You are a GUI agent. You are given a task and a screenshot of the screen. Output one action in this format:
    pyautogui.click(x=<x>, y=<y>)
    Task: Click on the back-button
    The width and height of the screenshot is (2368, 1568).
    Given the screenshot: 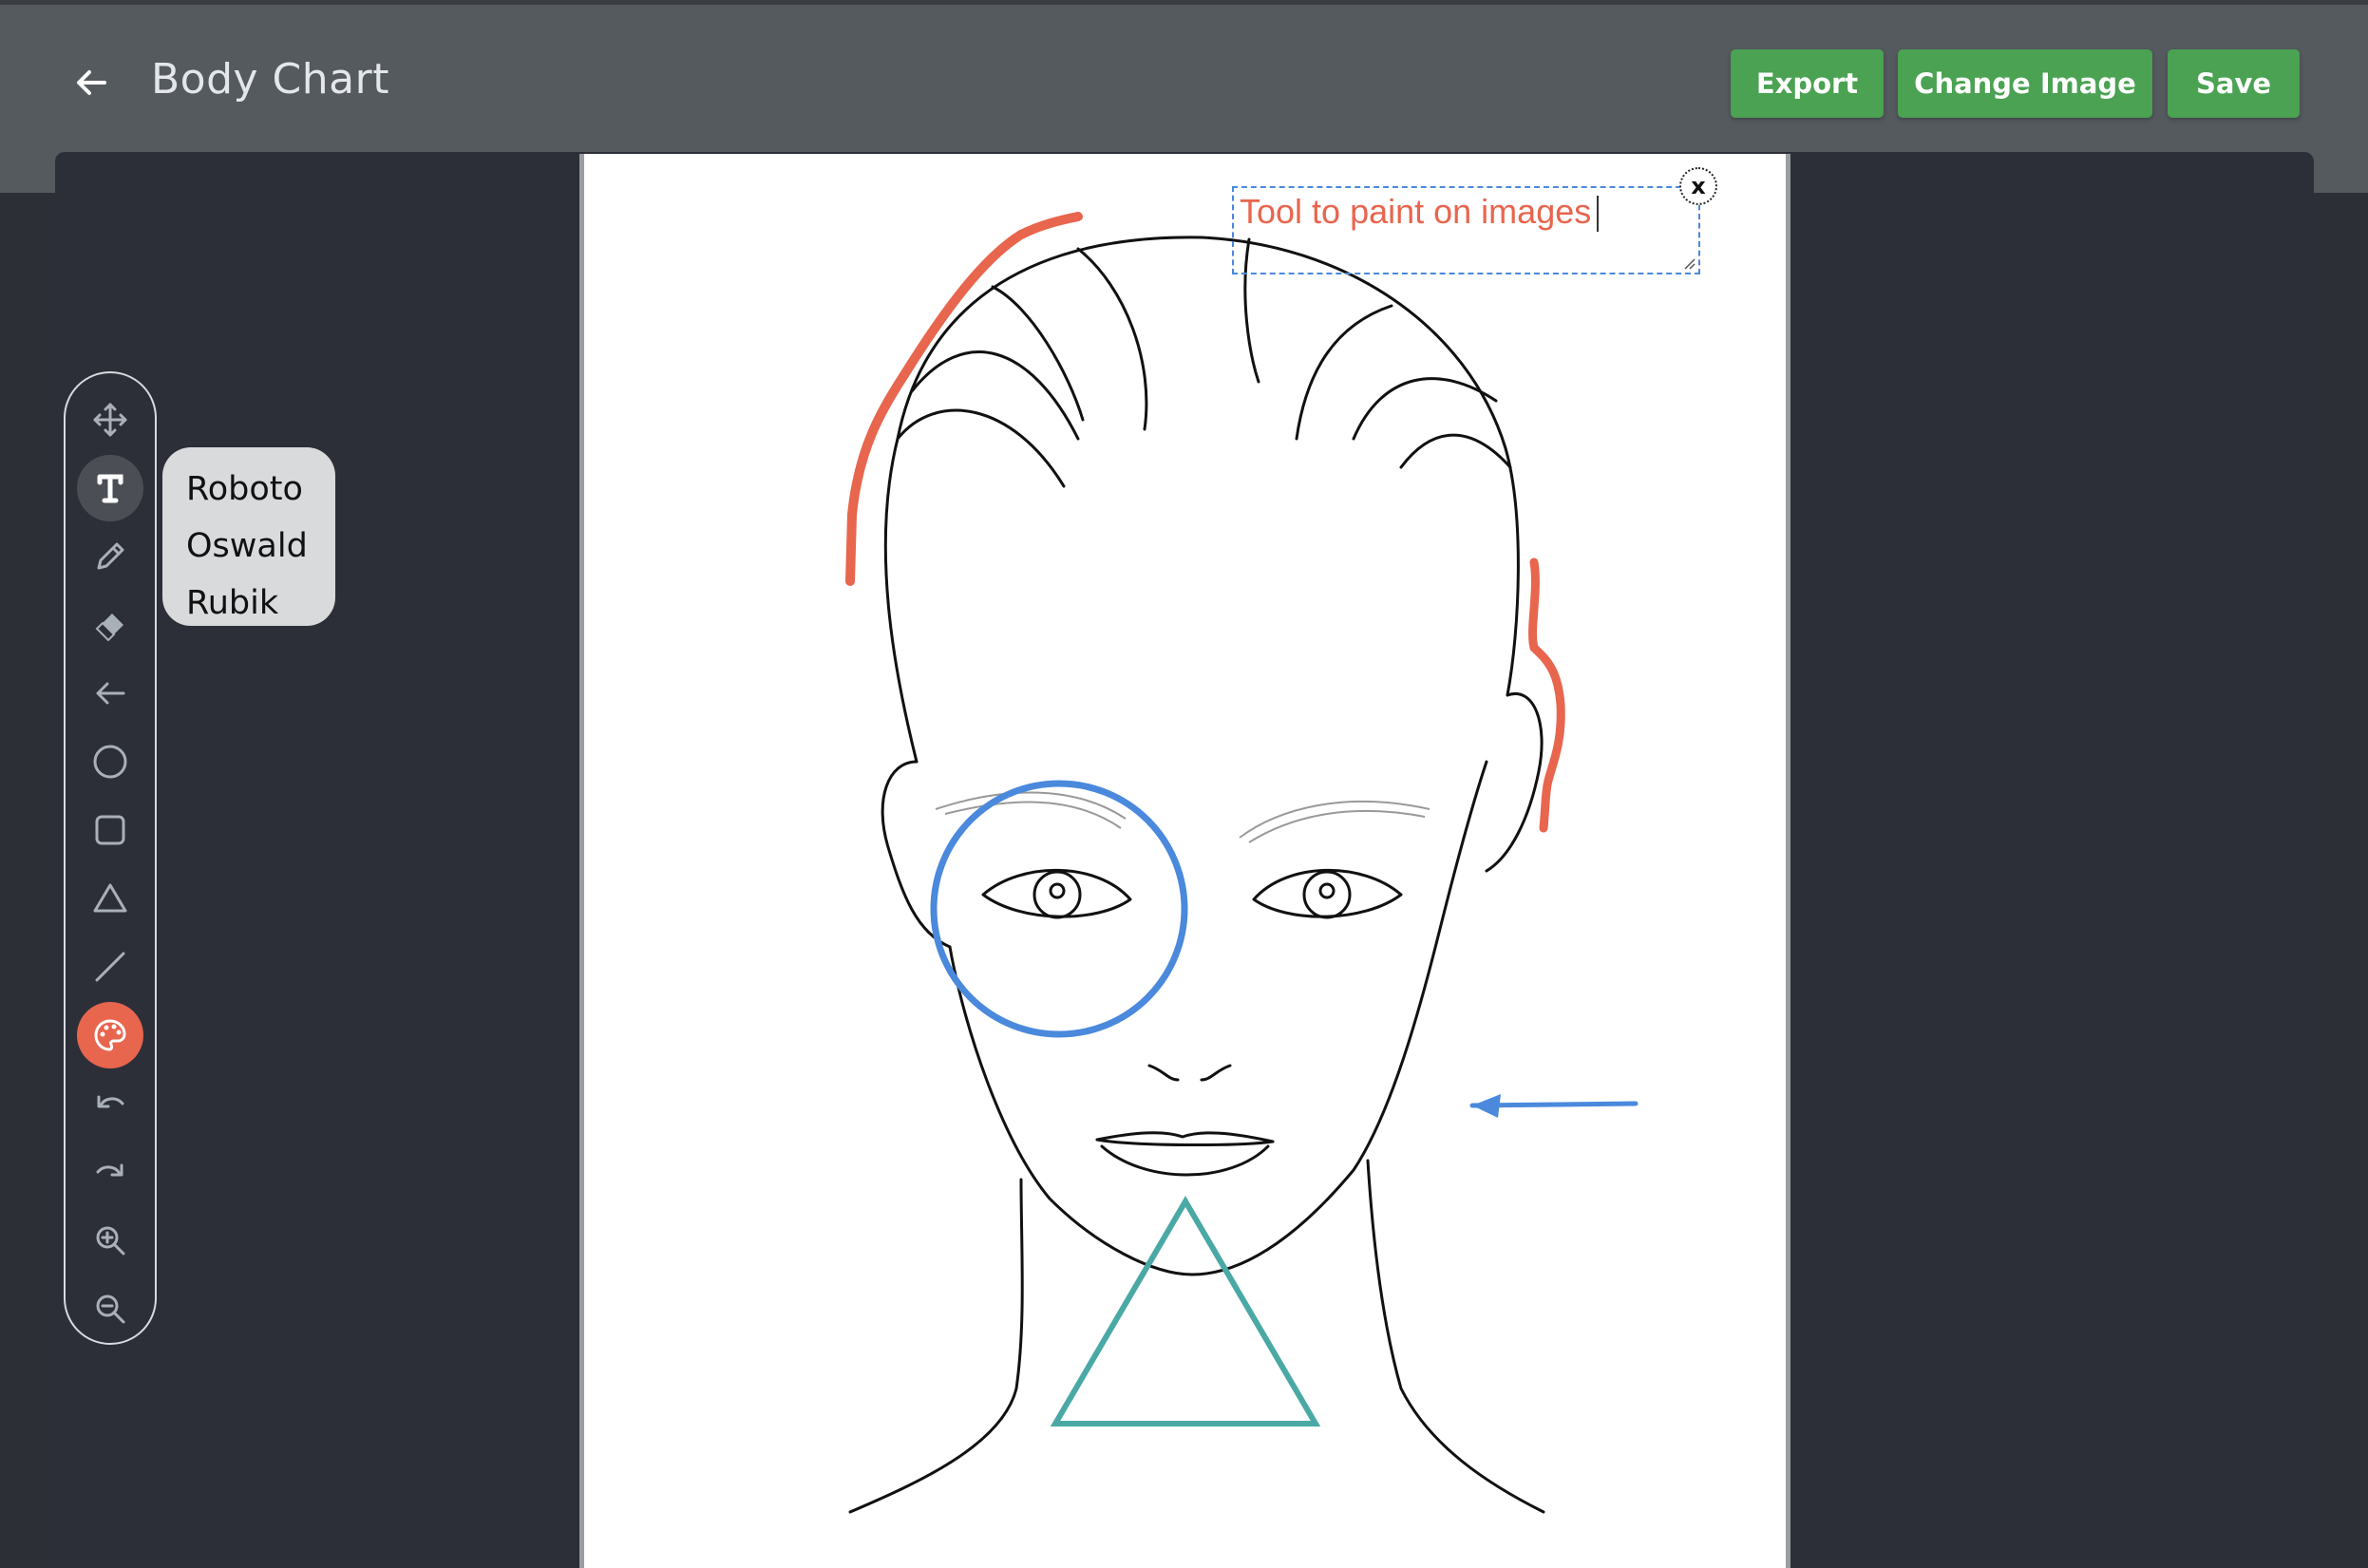 What is the action you would take?
    pyautogui.click(x=91, y=82)
    